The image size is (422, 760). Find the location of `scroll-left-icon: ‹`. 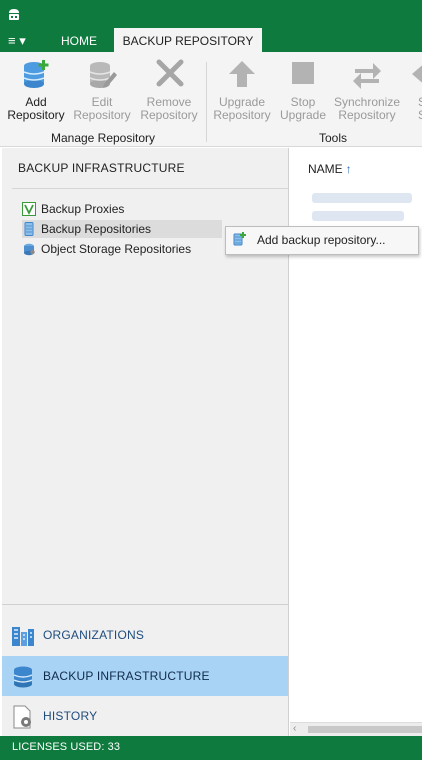

scroll-left-icon: ‹ is located at coordinates (294, 729).